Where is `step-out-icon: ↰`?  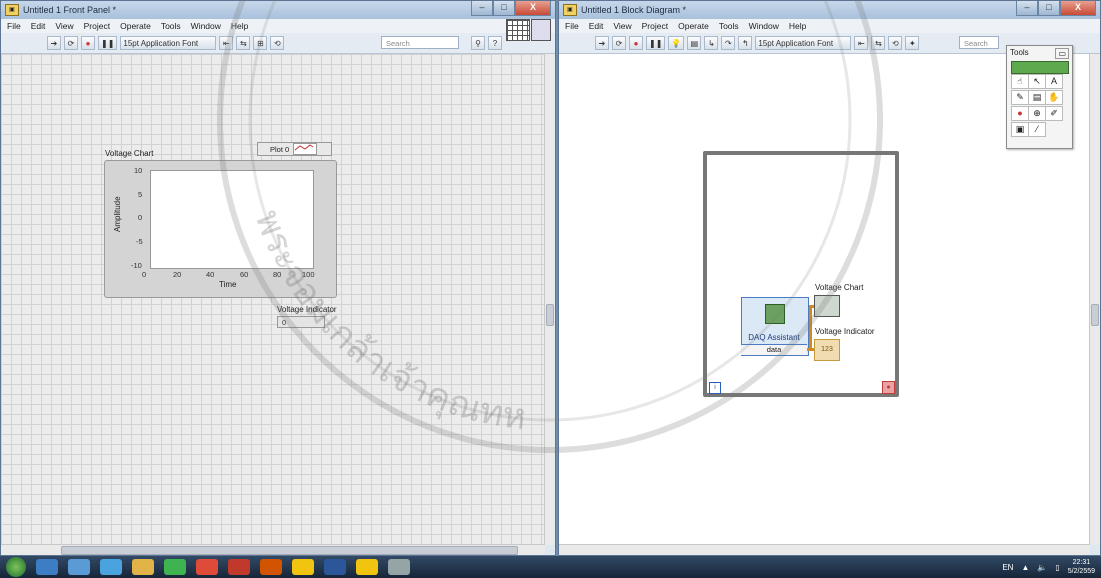 step-out-icon: ↰ is located at coordinates (745, 43).